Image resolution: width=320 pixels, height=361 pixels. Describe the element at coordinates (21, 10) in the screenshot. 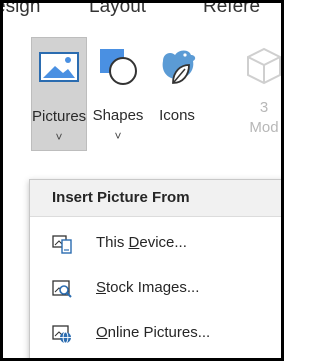

I see `tab-design: esign` at that location.